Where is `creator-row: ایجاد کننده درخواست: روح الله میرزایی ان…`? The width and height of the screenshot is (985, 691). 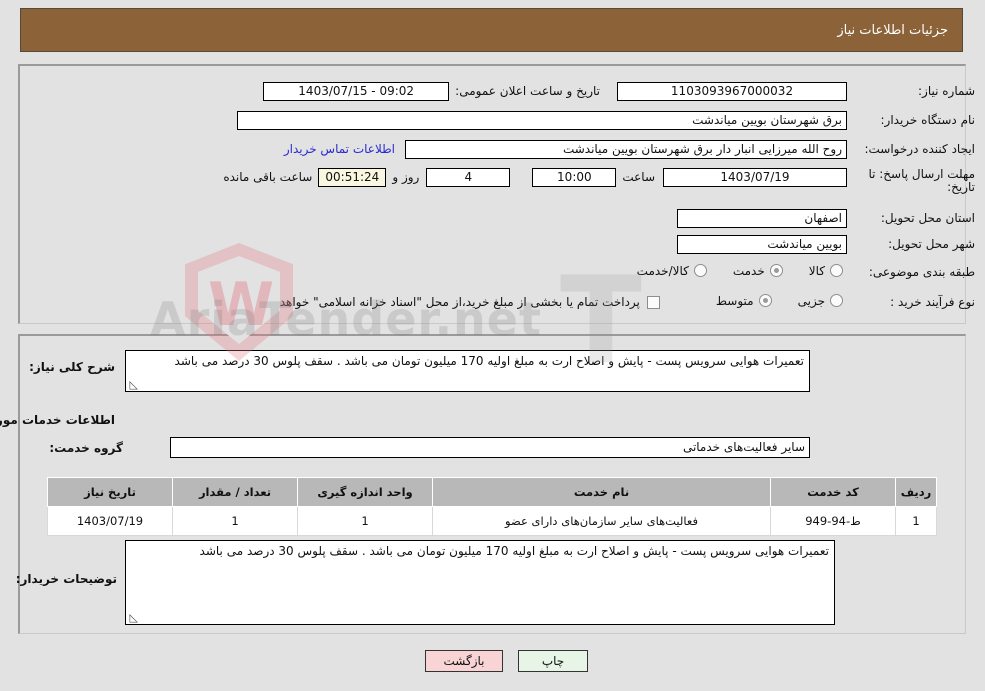
creator-row: ایجاد کننده درخواست: روح الله میرزایی ان… is located at coordinates (629, 149).